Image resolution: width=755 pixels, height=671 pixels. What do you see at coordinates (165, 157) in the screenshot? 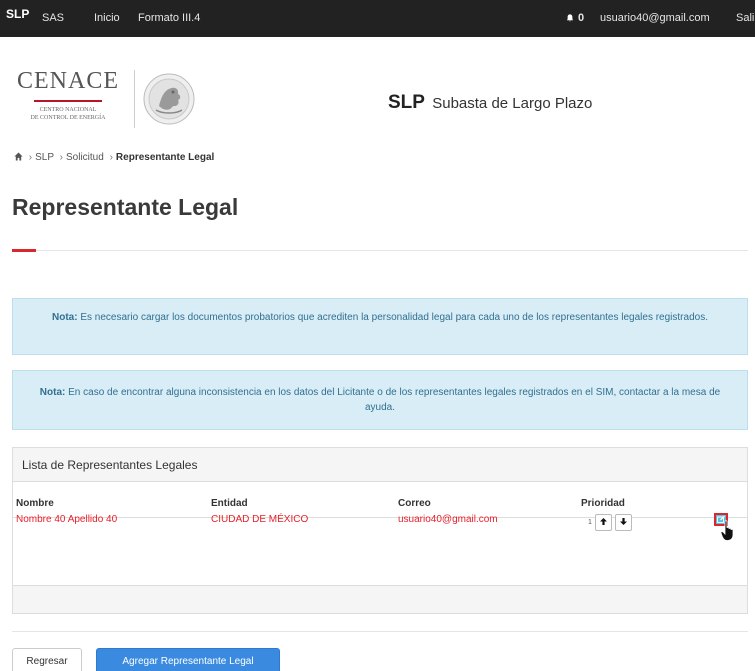
I see `breadcrumb-current: Representante Legal` at bounding box center [165, 157].